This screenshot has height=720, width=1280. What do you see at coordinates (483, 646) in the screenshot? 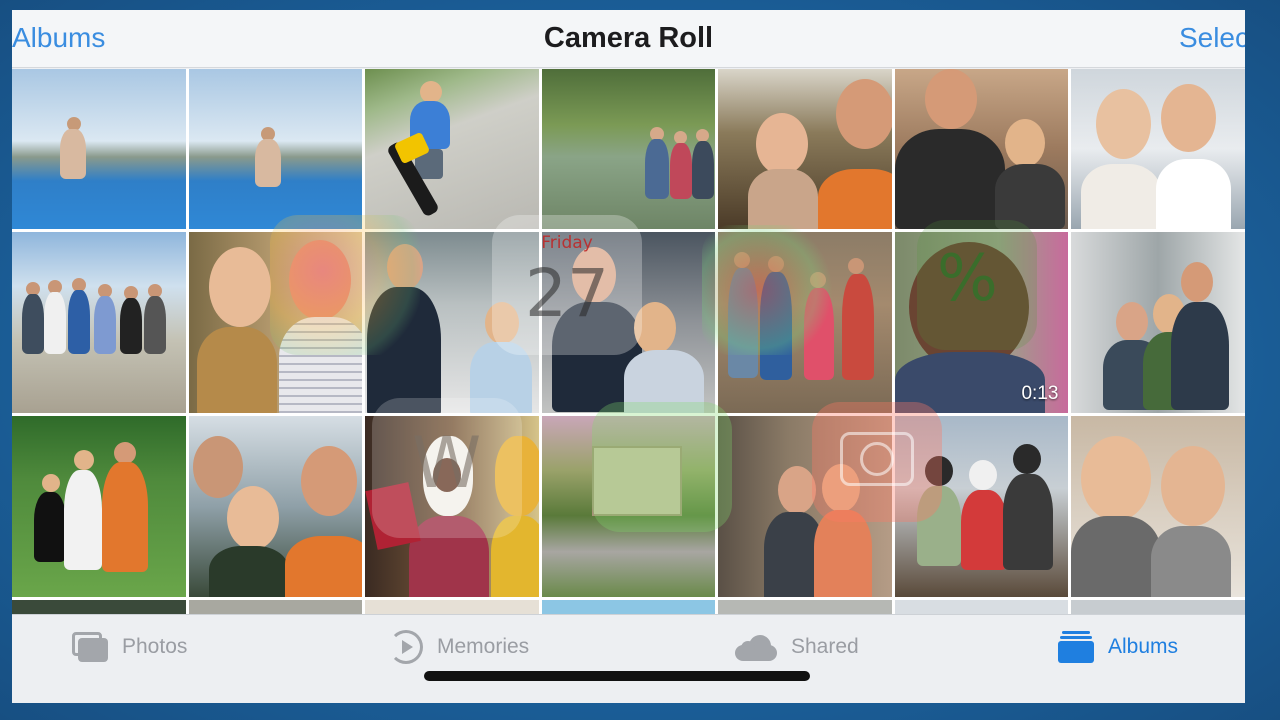
I see `tab-memories-label: Memories` at bounding box center [483, 646].